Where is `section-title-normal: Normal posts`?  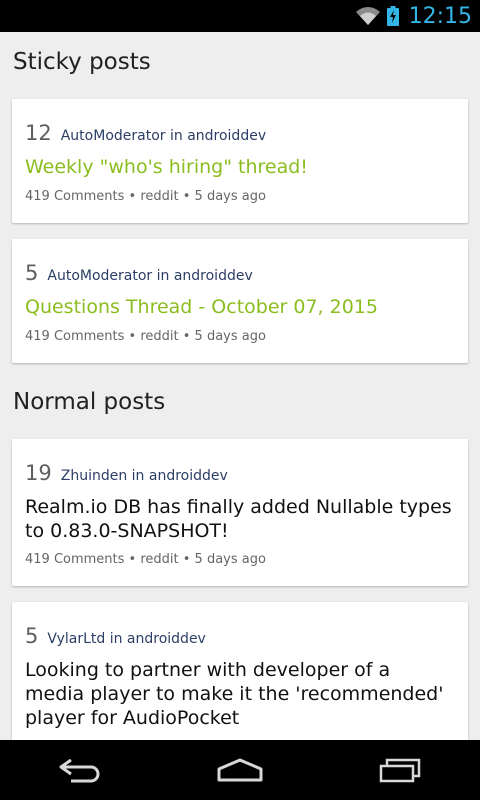
section-title-normal: Normal posts is located at coordinates (89, 402).